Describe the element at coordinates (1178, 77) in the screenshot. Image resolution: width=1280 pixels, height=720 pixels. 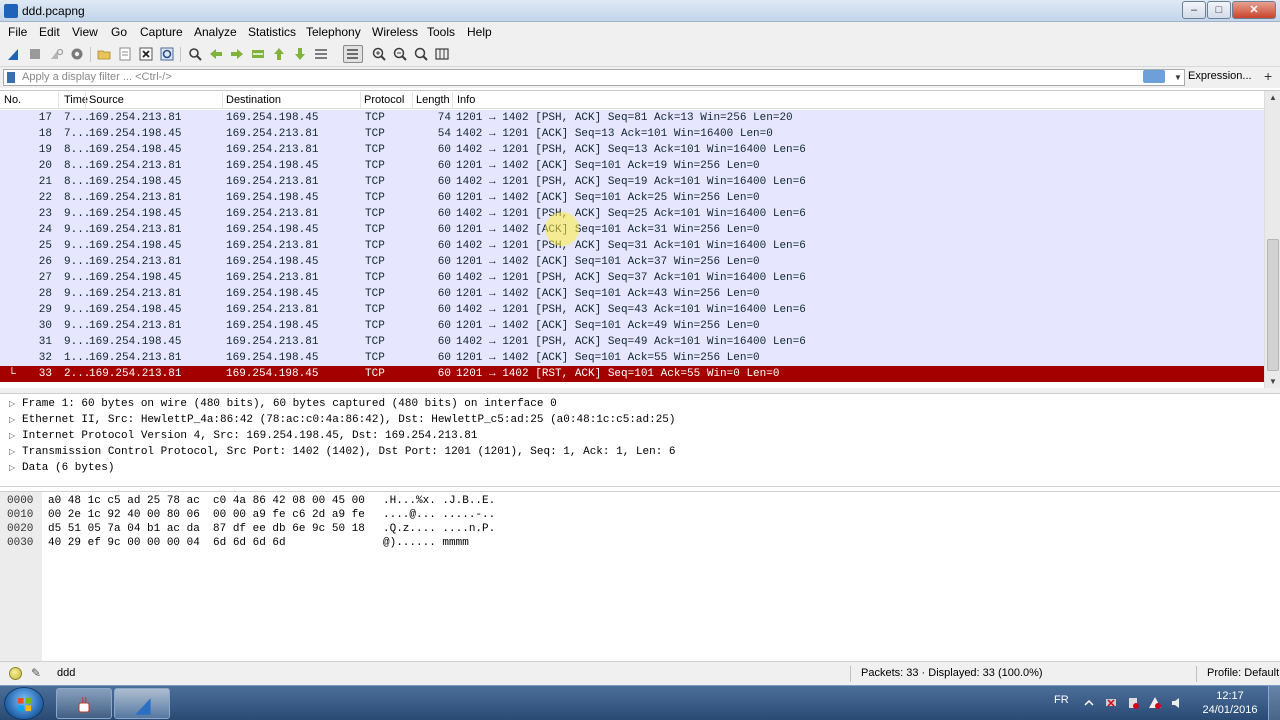
I see `filter-history-dropdown-icon: ▼` at that location.